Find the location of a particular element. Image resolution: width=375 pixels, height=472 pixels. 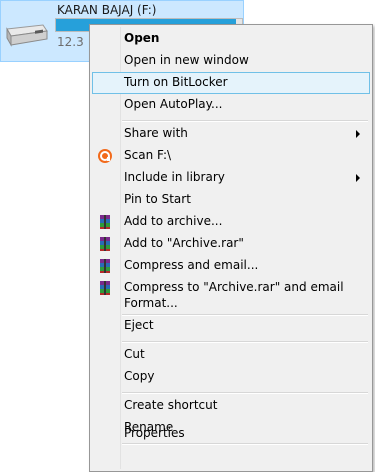

menu-item-label: Properties is located at coordinates (154, 433).